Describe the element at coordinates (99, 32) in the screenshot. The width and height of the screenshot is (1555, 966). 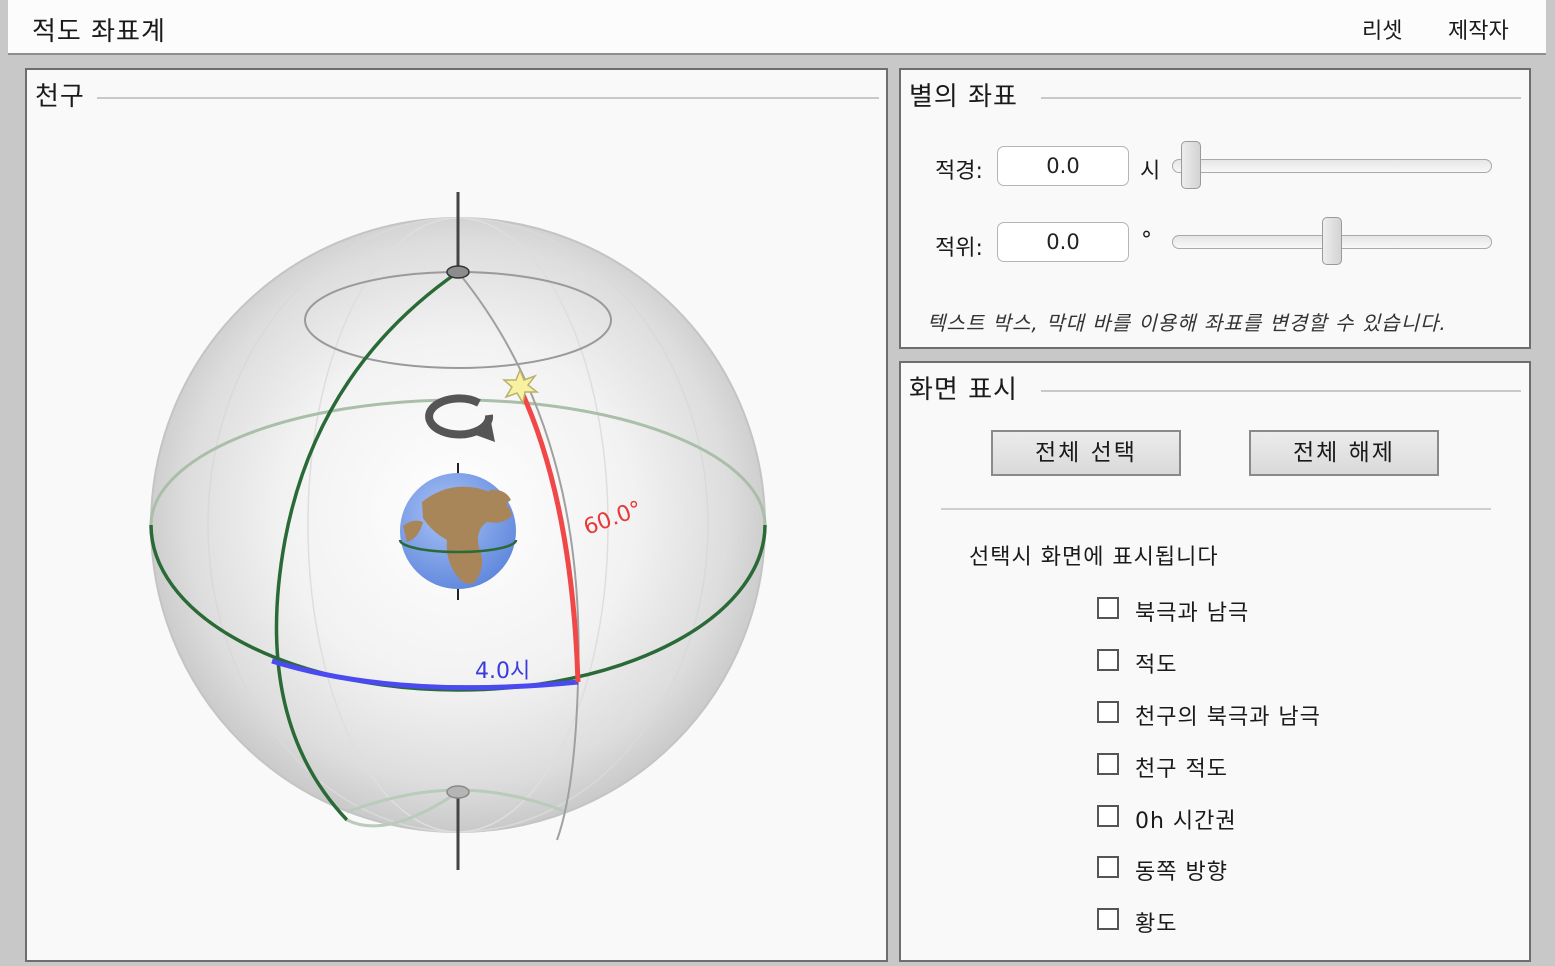
I see `app-title: 적도 좌표계` at that location.